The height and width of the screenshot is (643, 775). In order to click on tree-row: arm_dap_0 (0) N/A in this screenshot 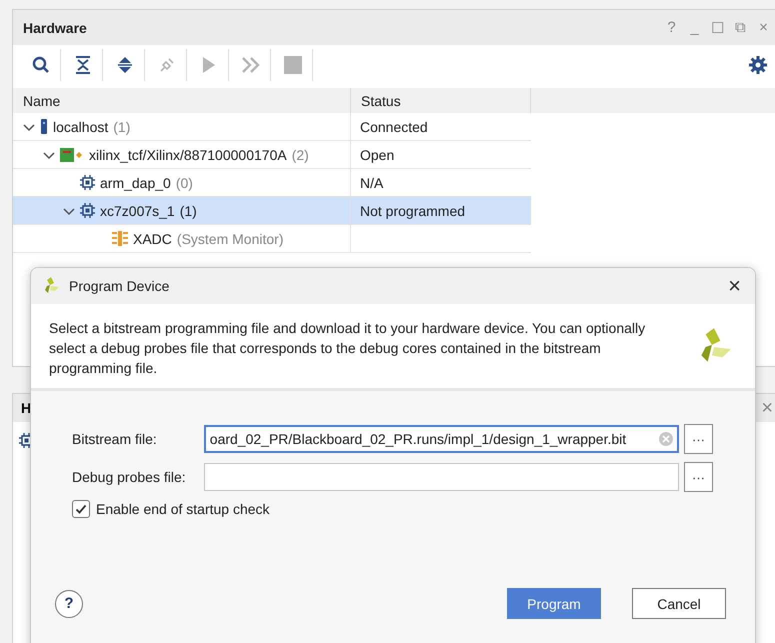, I will do `click(272, 183)`.